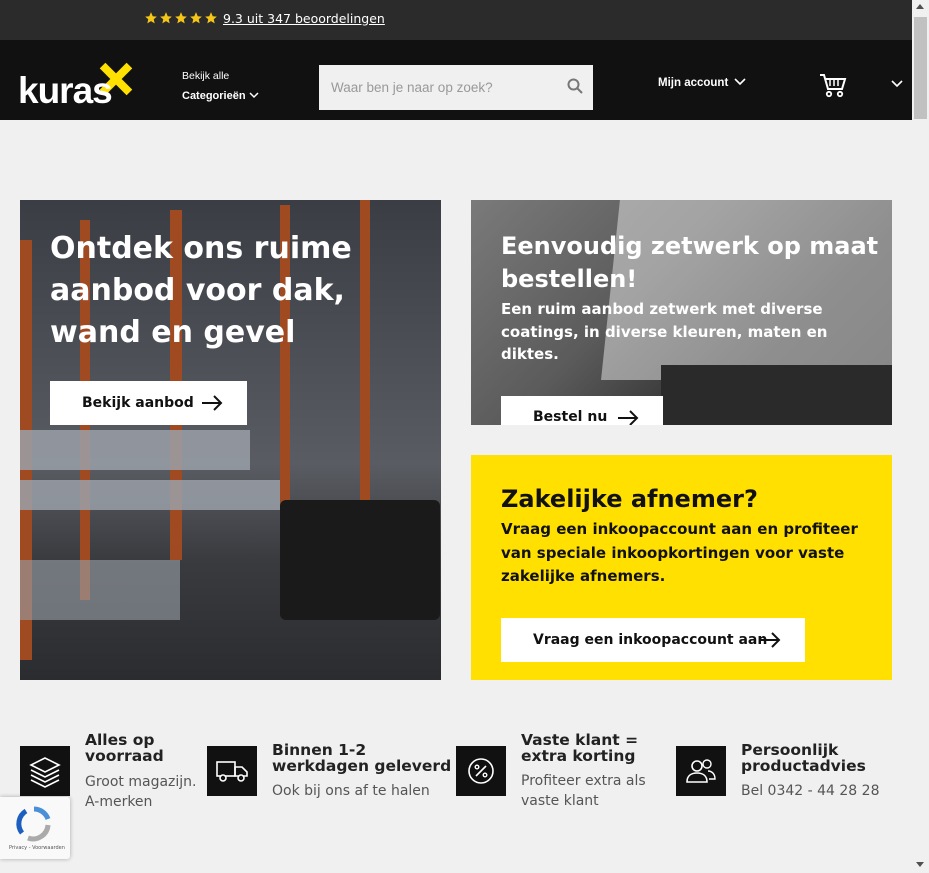  Describe the element at coordinates (214, 96) in the screenshot. I see `categories-label: Categorieën` at that location.